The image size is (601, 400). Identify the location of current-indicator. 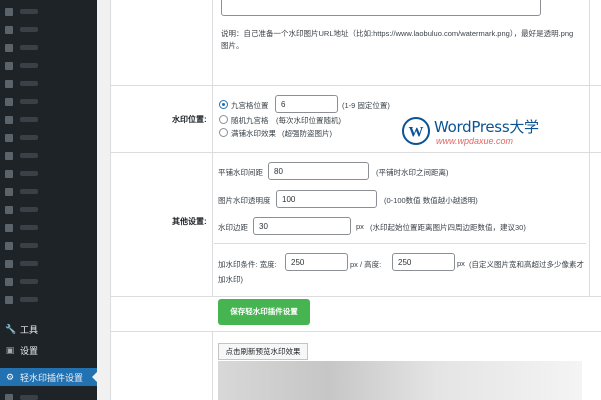
(94, 377).